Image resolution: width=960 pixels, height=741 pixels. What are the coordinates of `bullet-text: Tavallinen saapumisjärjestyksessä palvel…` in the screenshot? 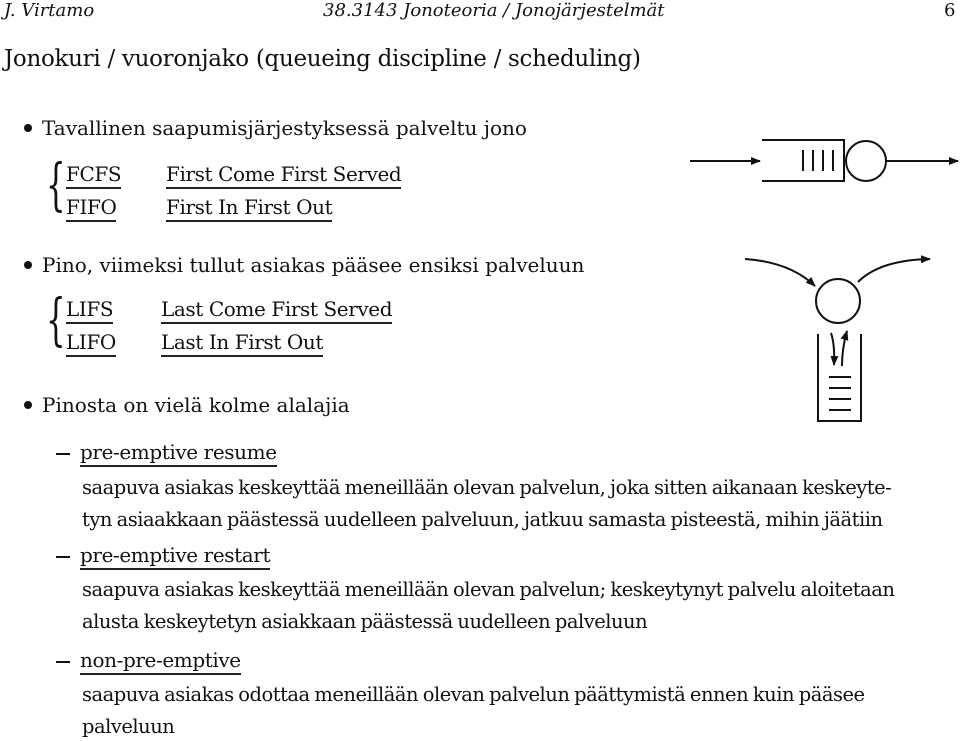 It's located at (284, 128).